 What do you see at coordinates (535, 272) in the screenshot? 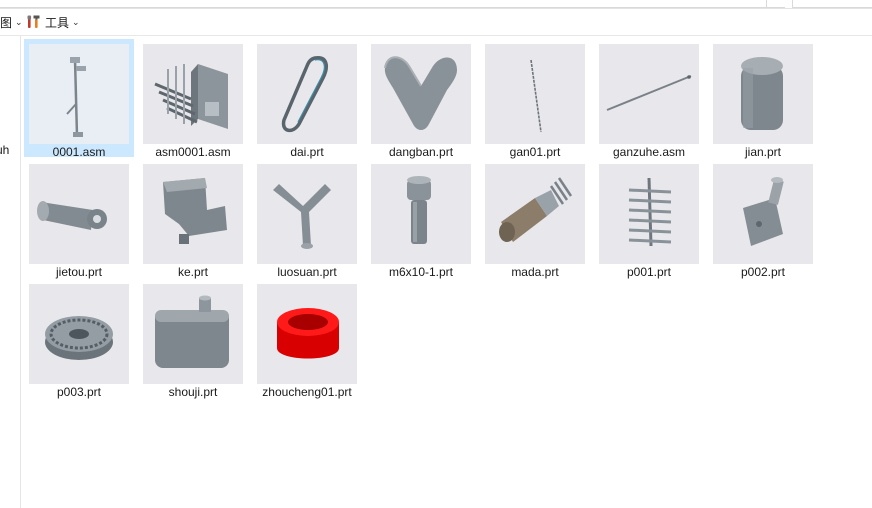
I see `file-name: mada.prt` at bounding box center [535, 272].